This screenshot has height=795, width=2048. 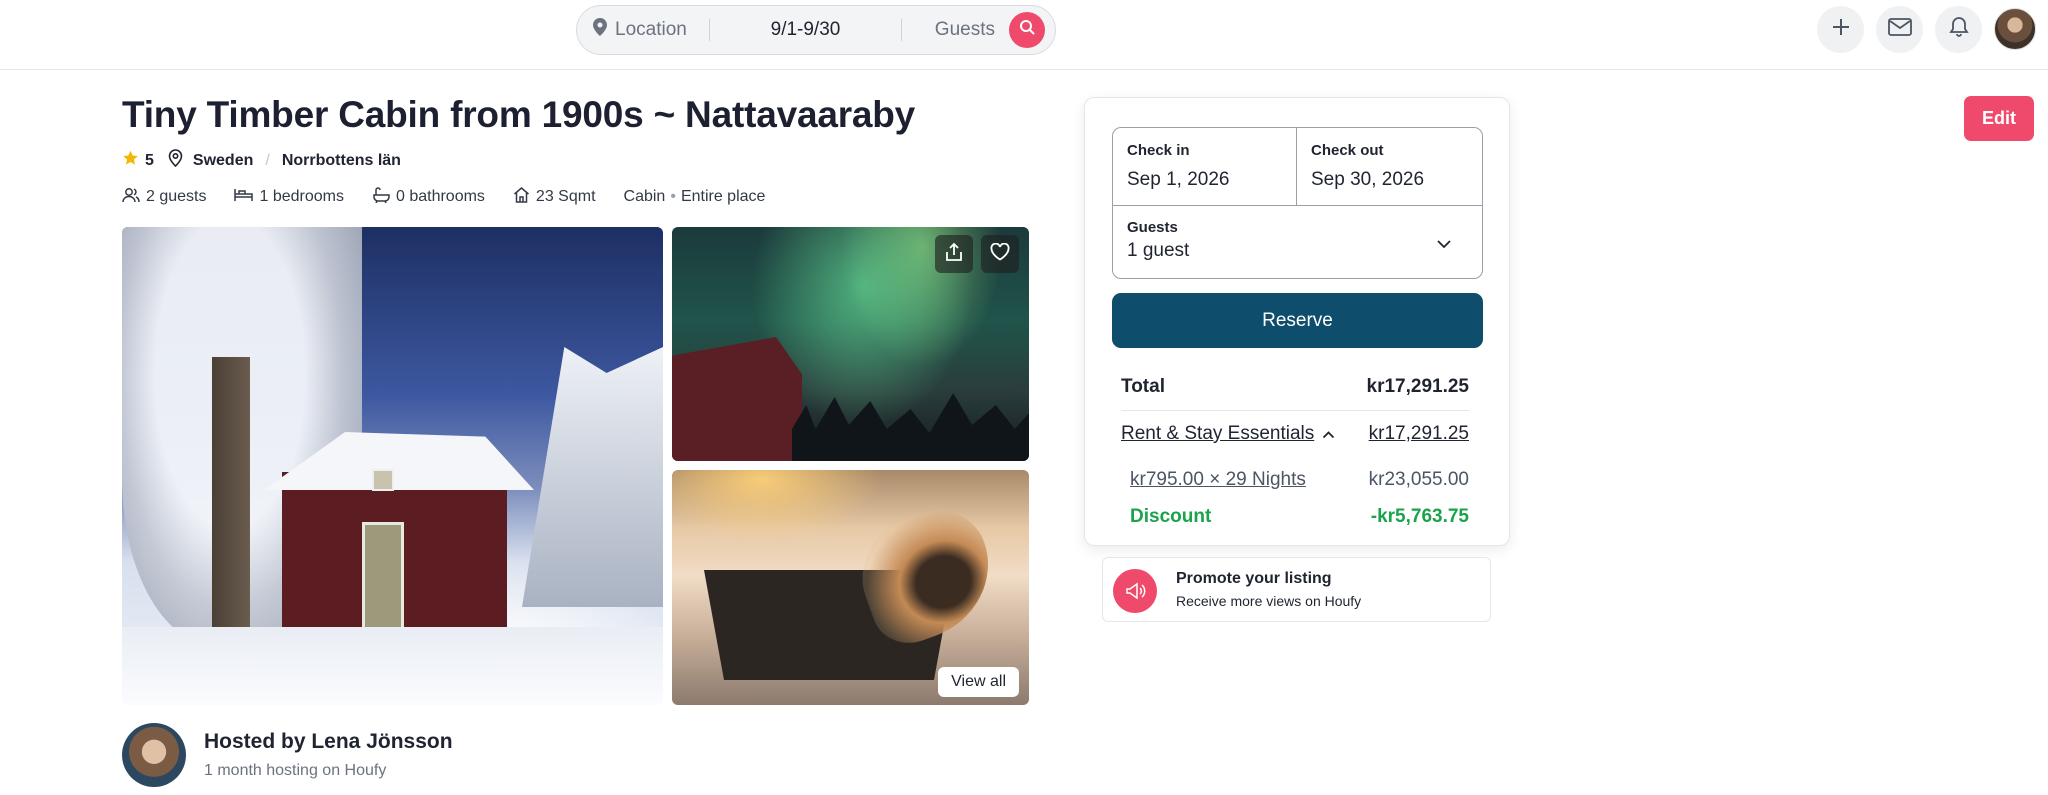 I want to click on bell-icon, so click(x=1958, y=29).